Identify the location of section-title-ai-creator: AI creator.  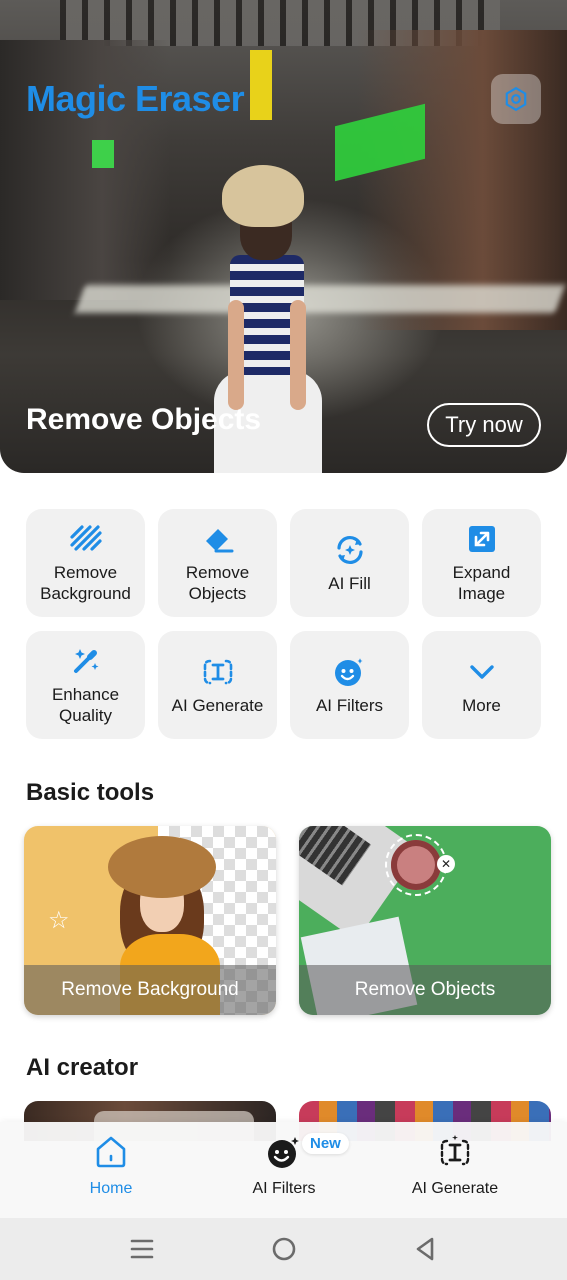
(82, 1067).